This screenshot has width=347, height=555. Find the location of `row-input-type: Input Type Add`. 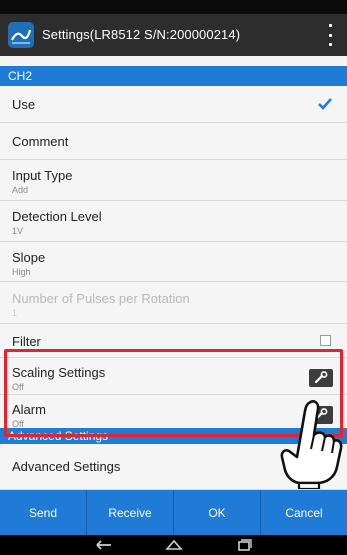

row-input-type: Input Type Add is located at coordinates (173, 180).